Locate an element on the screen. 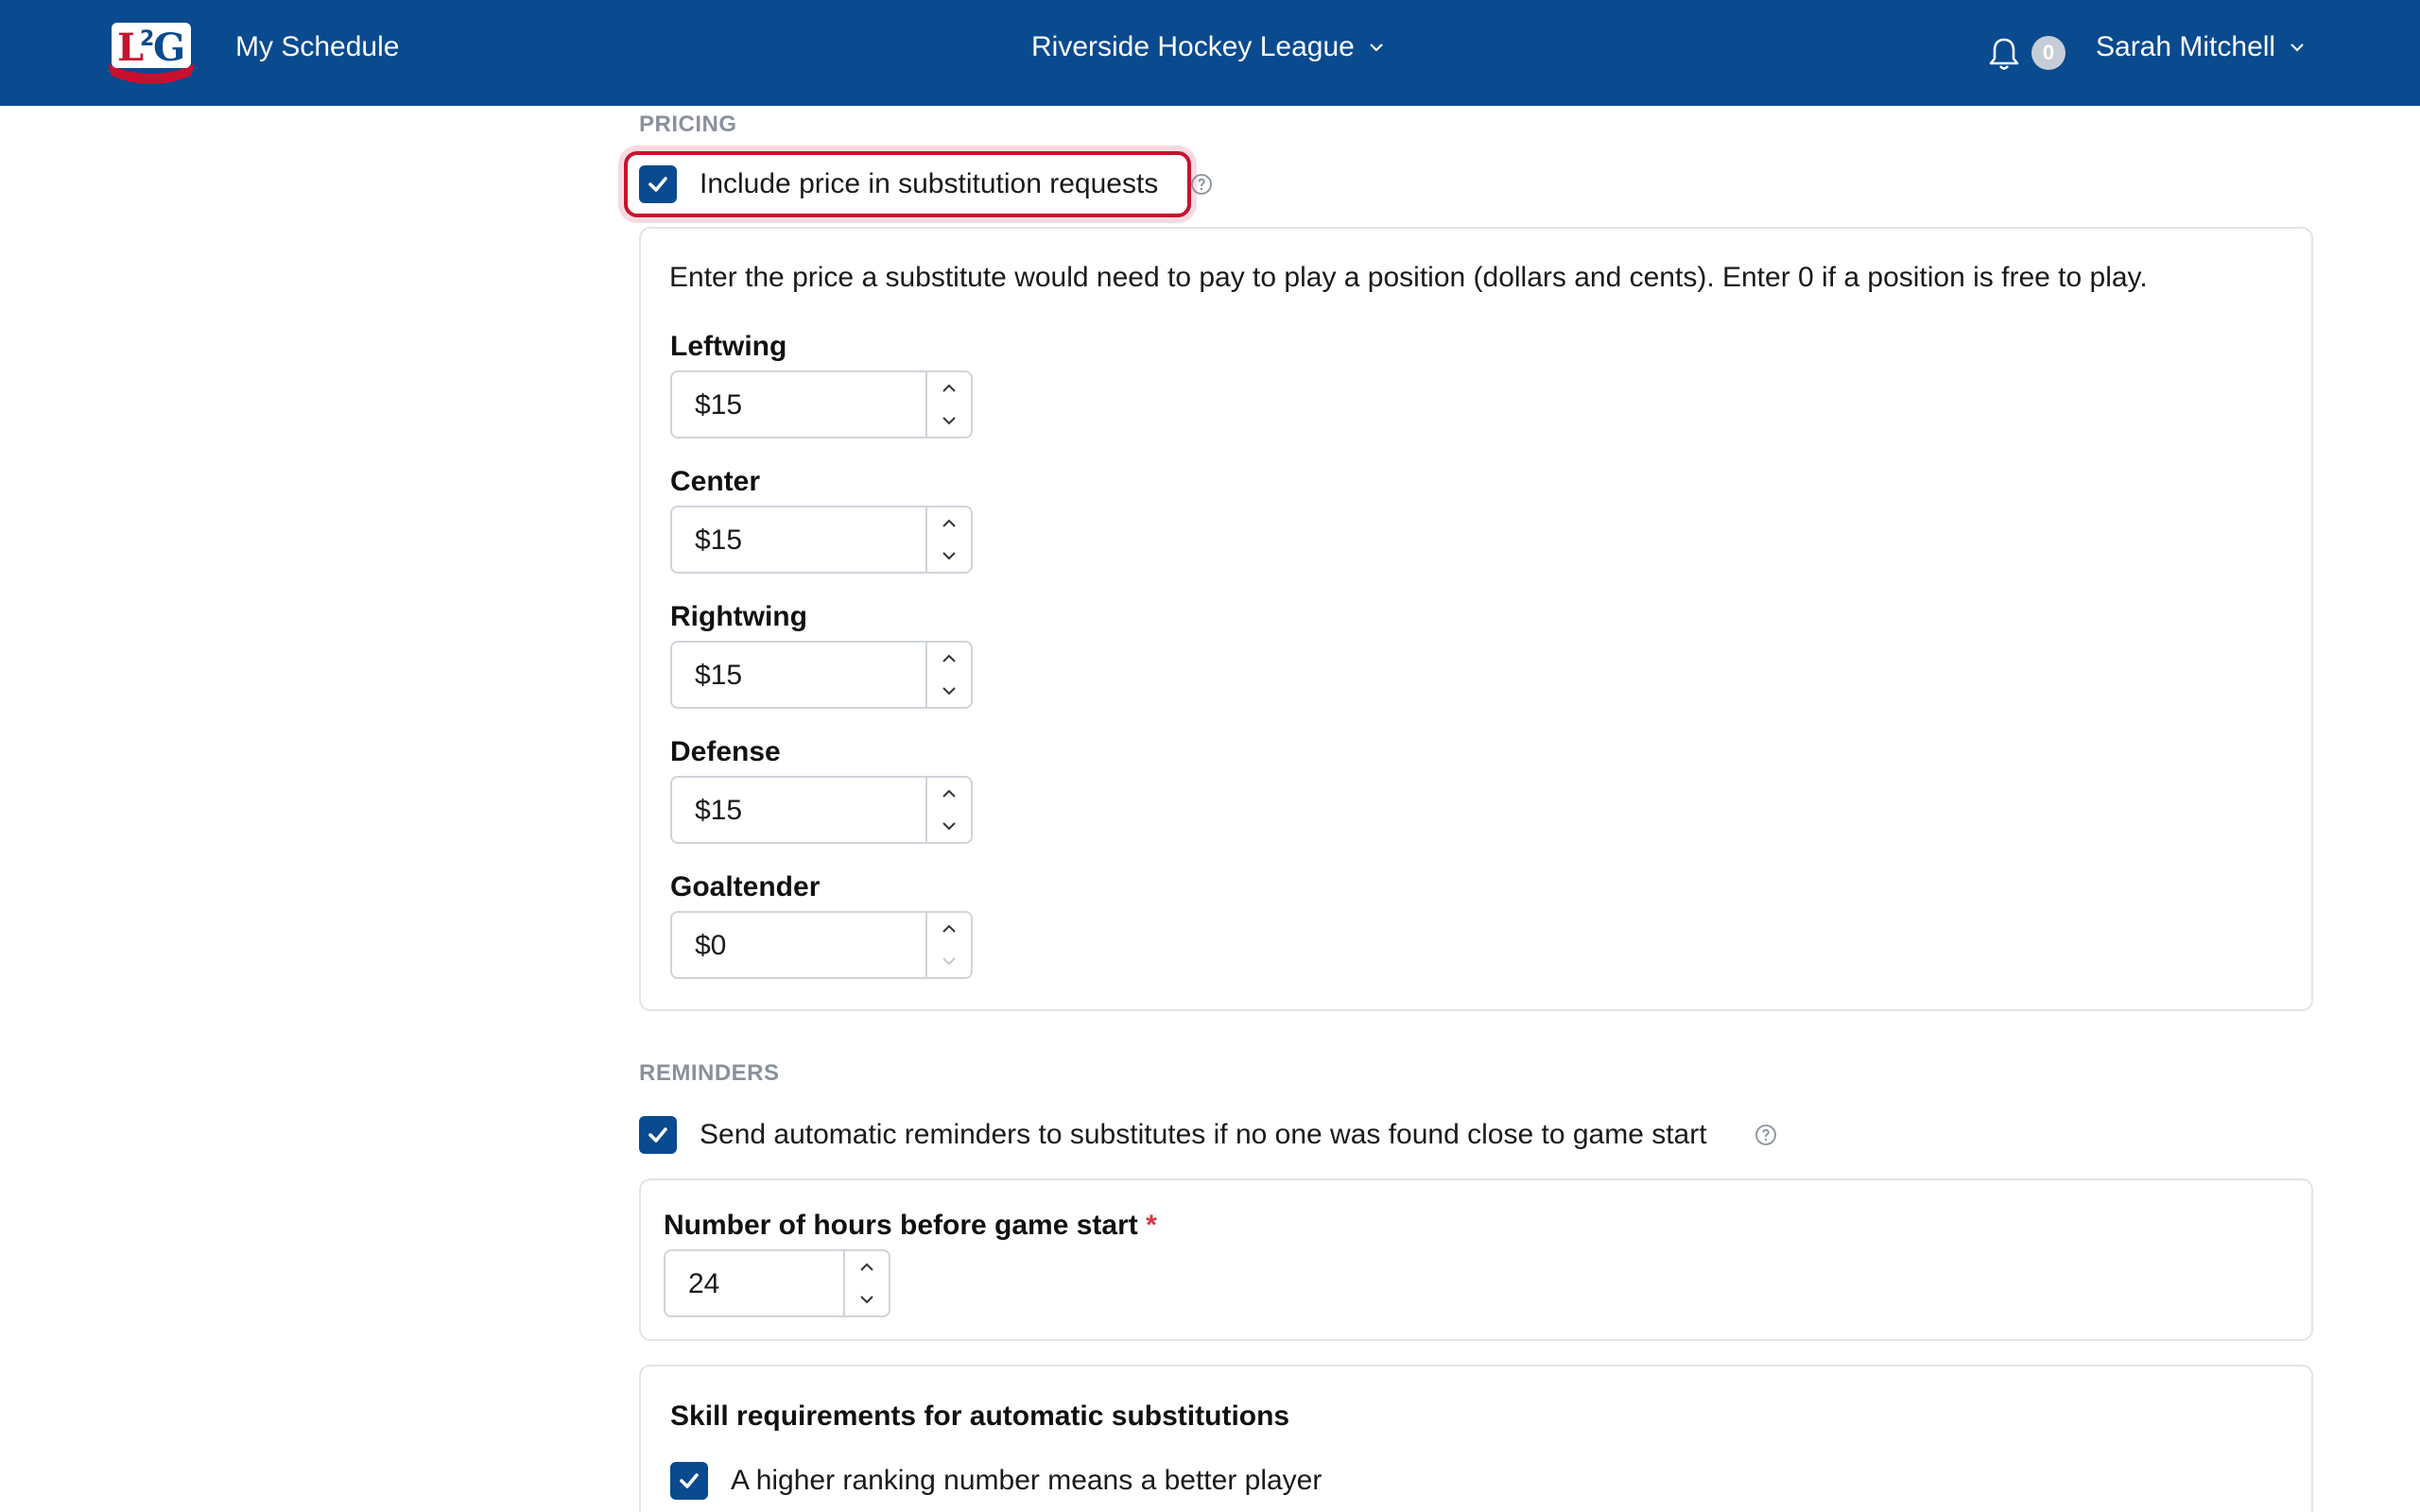 The width and height of the screenshot is (2420, 1512). decrement-chevron-down-icon-disabled is located at coordinates (949, 961).